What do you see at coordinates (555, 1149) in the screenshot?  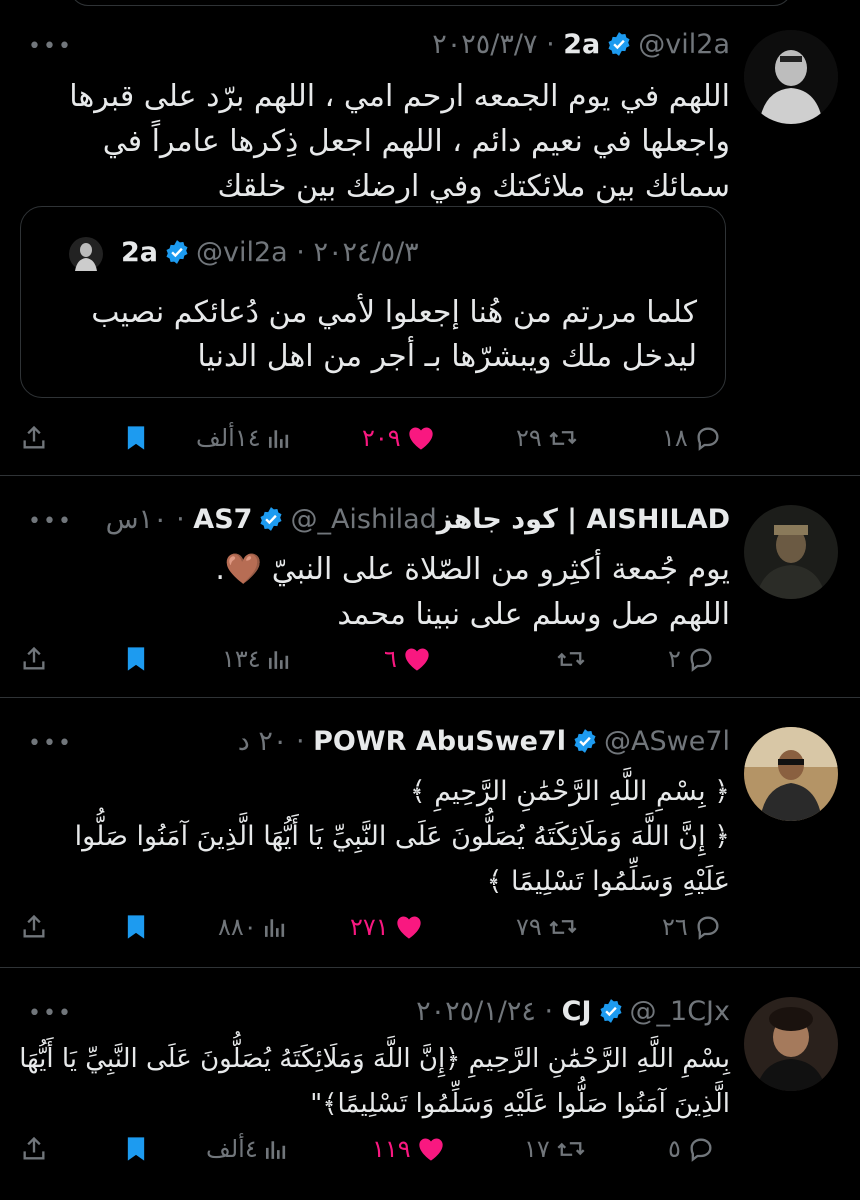 I see `retweet-button: ١٧` at bounding box center [555, 1149].